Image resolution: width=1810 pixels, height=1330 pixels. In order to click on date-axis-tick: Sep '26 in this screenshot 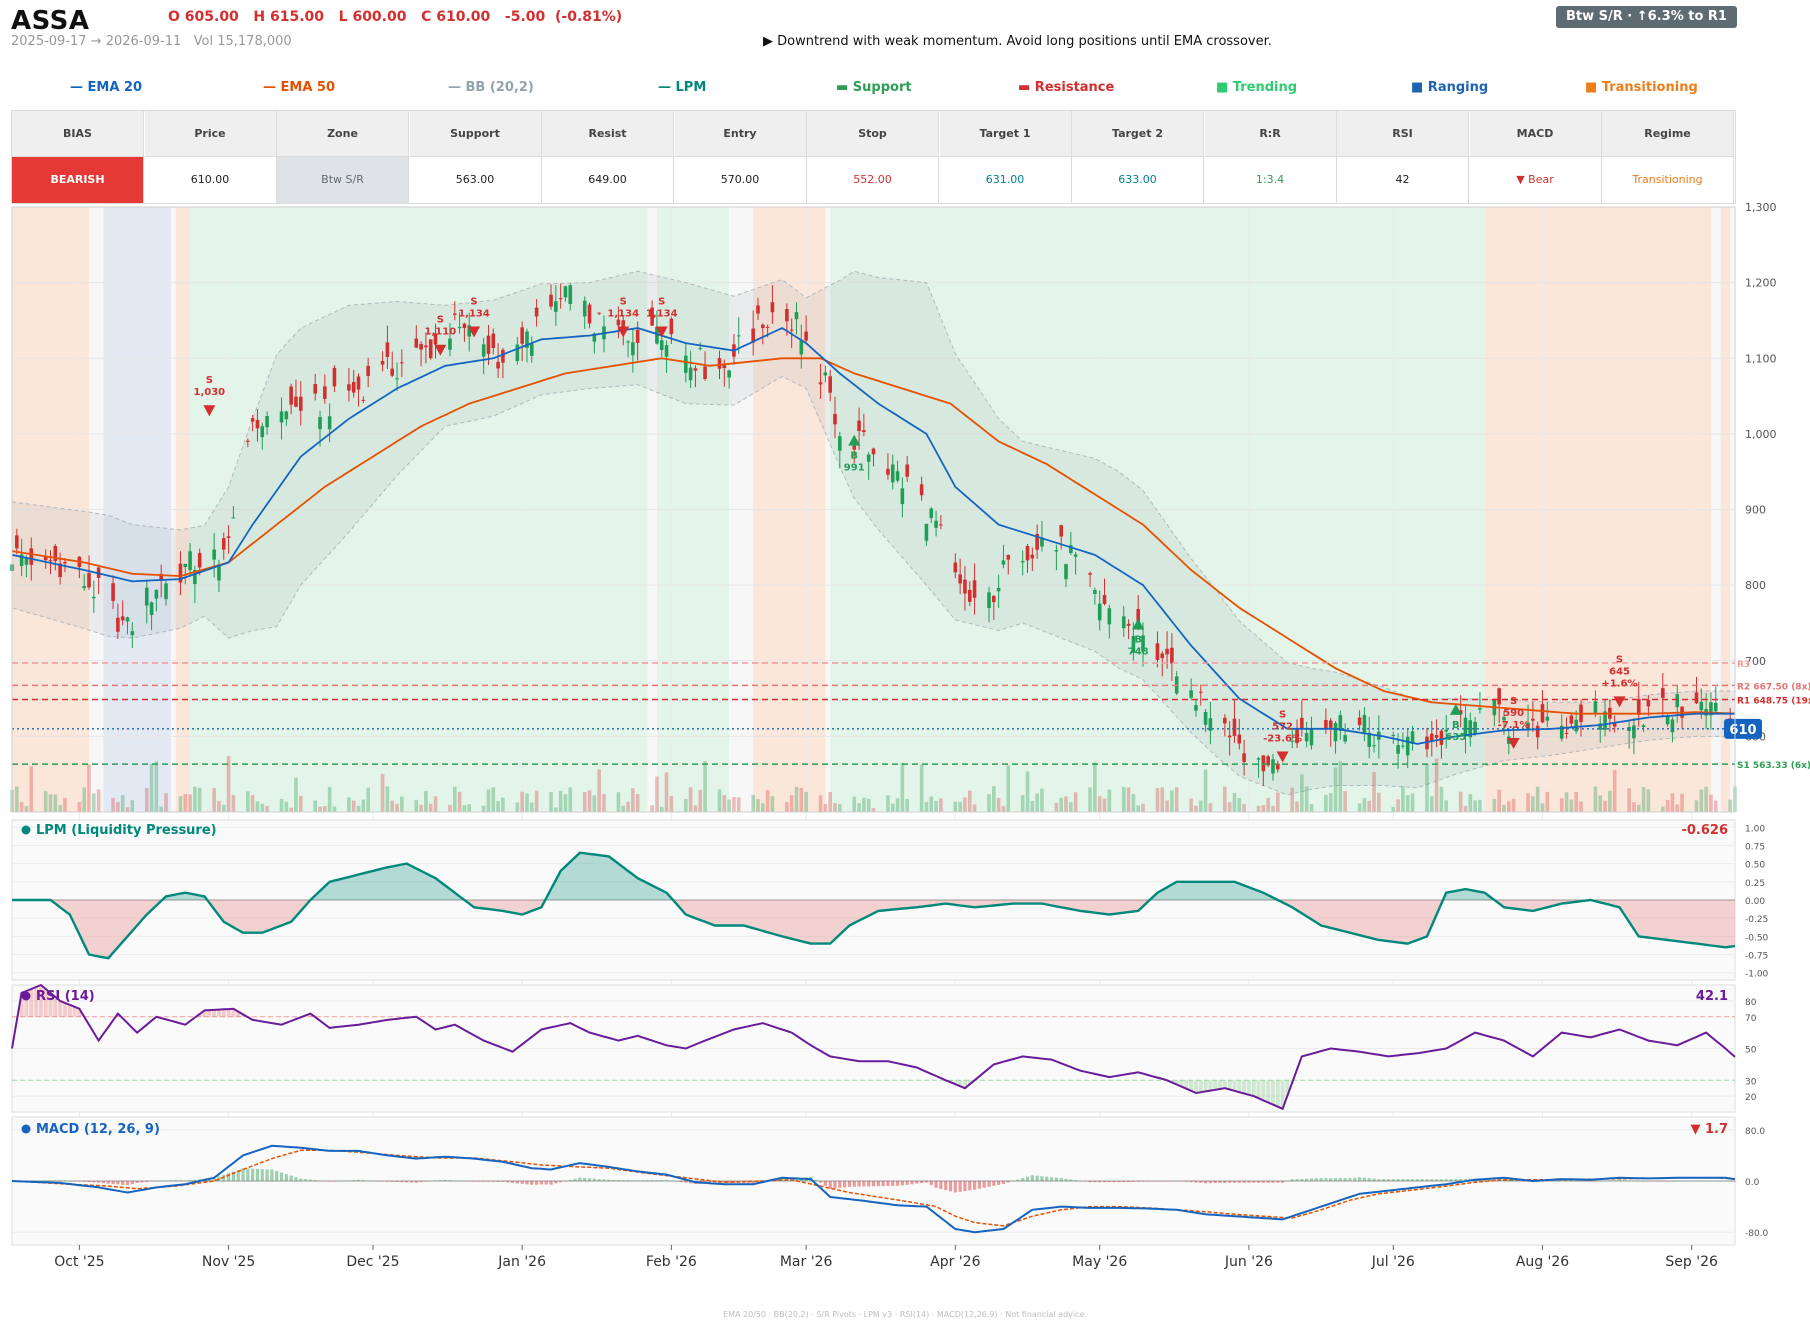, I will do `click(1691, 1262)`.